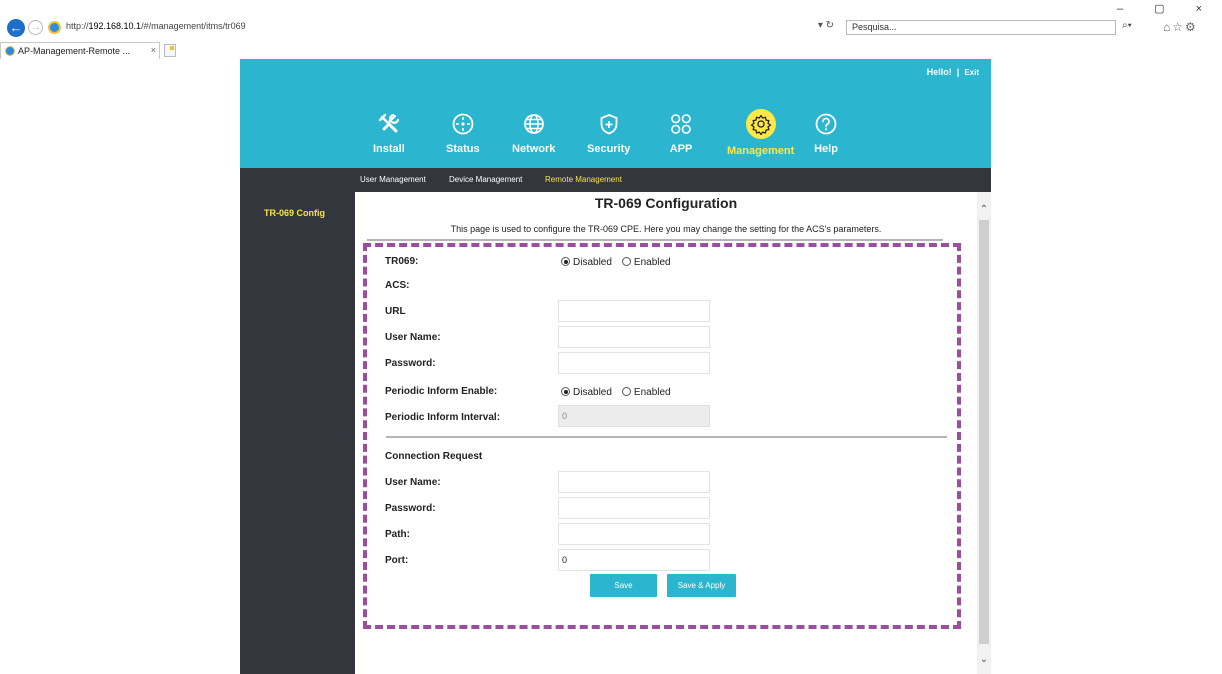  I want to click on globe-icon, so click(534, 124).